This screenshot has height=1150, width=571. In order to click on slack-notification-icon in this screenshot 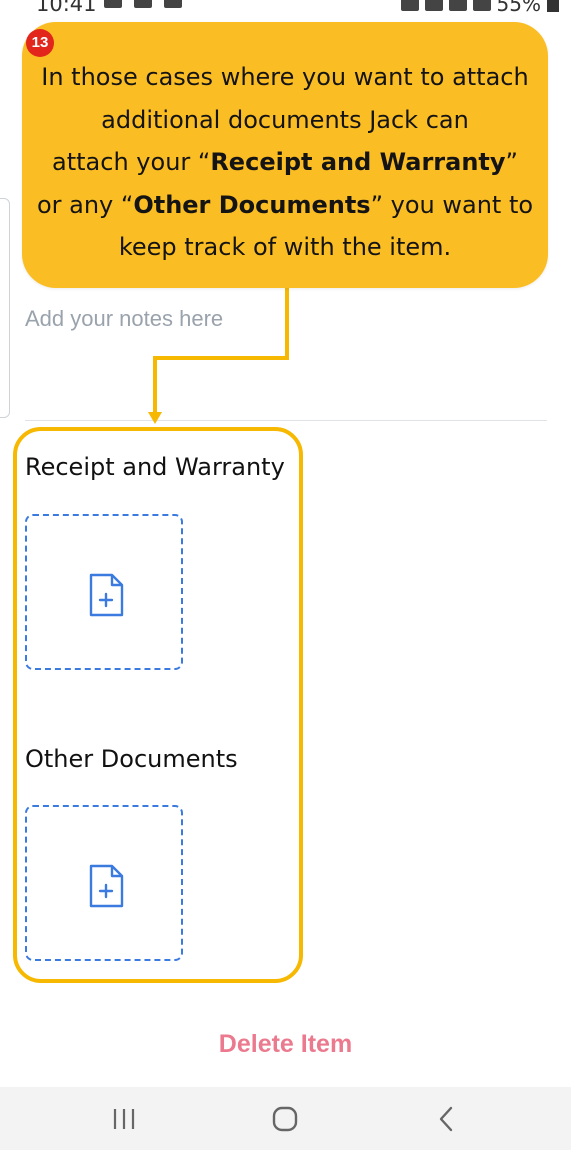, I will do `click(143, 4)`.